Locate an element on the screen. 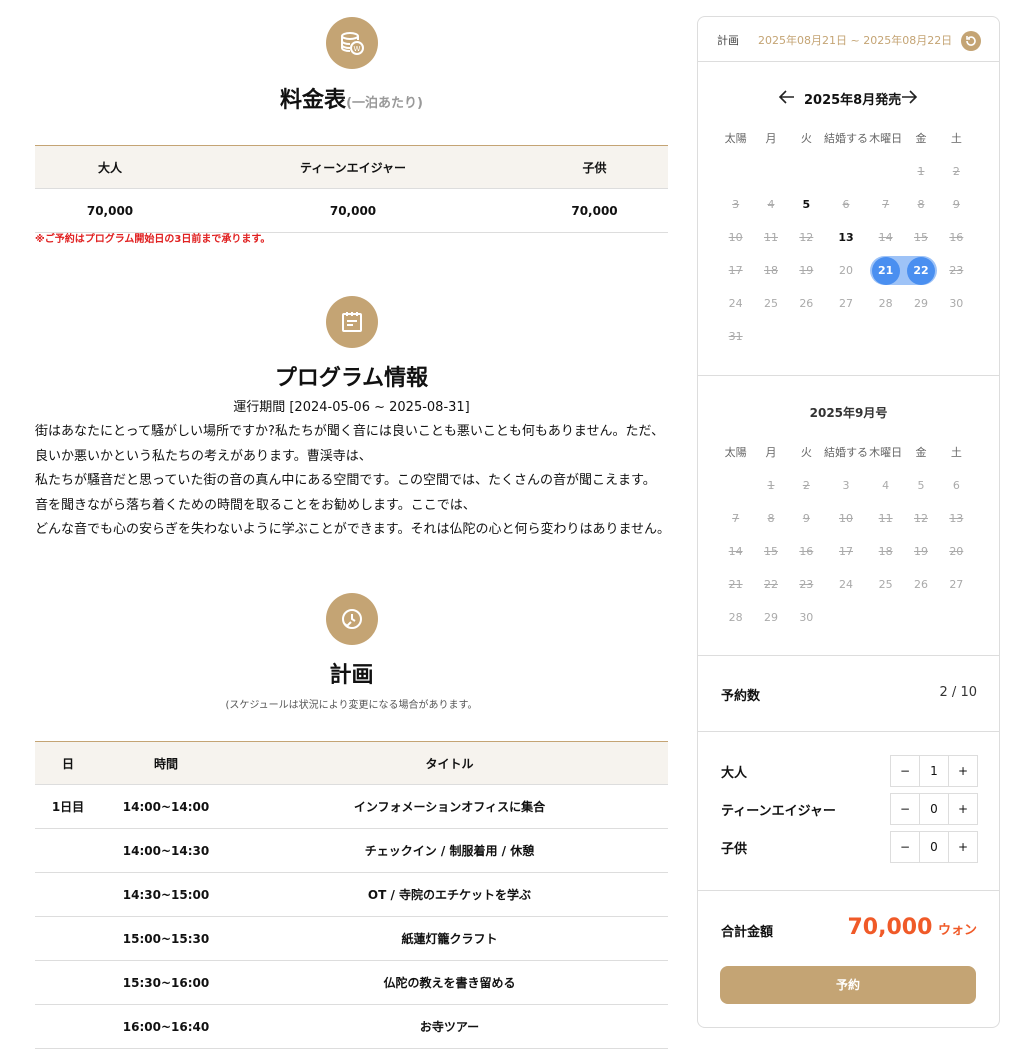 This screenshot has width=1011, height=1049. calendar-day: 21 is located at coordinates (886, 270).